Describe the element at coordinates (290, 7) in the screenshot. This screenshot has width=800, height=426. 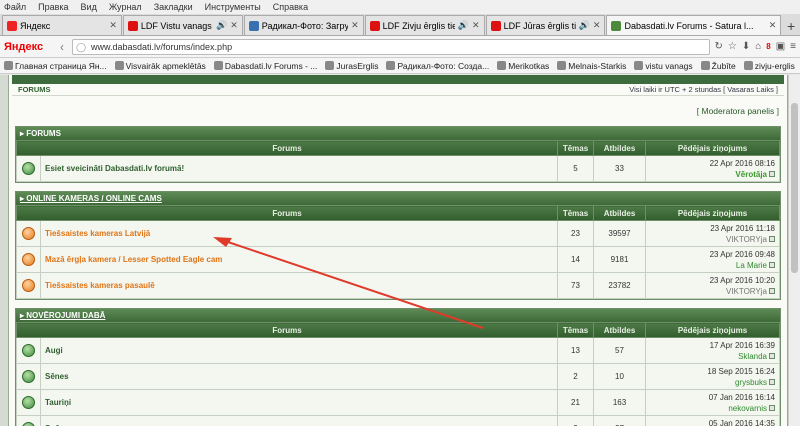
I see `menu-item: Справка` at that location.